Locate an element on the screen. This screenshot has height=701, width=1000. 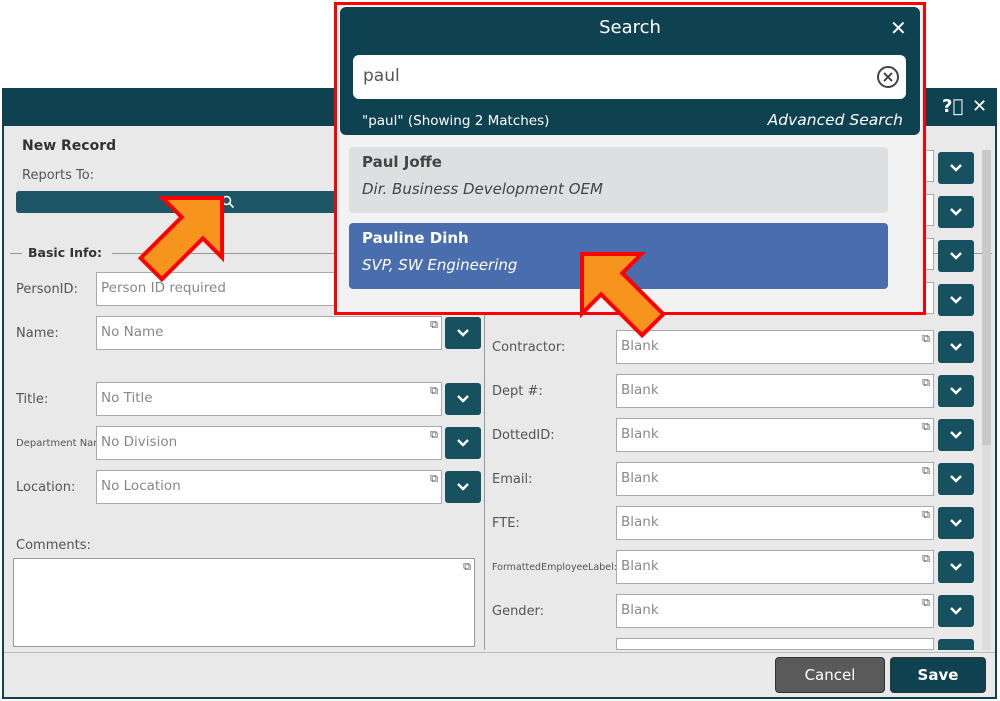
name-dropdown-button is located at coordinates (463, 333).